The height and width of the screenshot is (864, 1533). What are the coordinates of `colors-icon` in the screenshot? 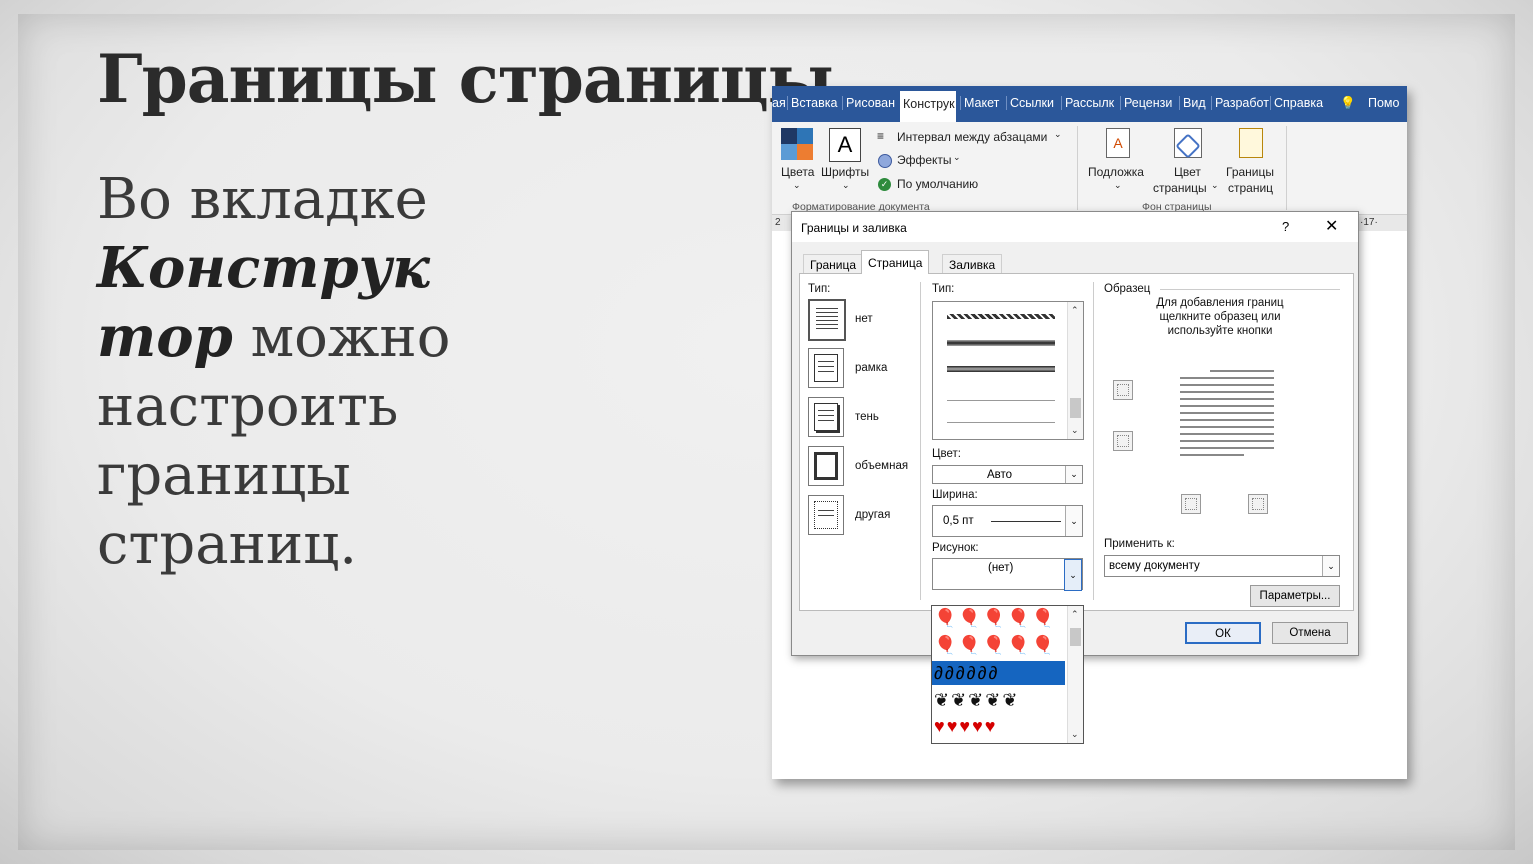 It's located at (797, 144).